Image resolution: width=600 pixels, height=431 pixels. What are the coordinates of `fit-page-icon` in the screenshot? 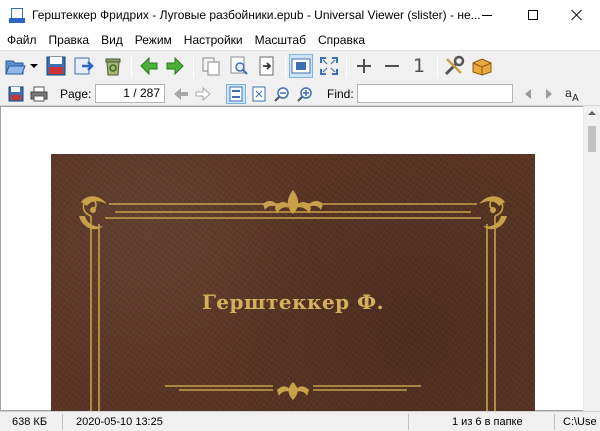 It's located at (259, 94).